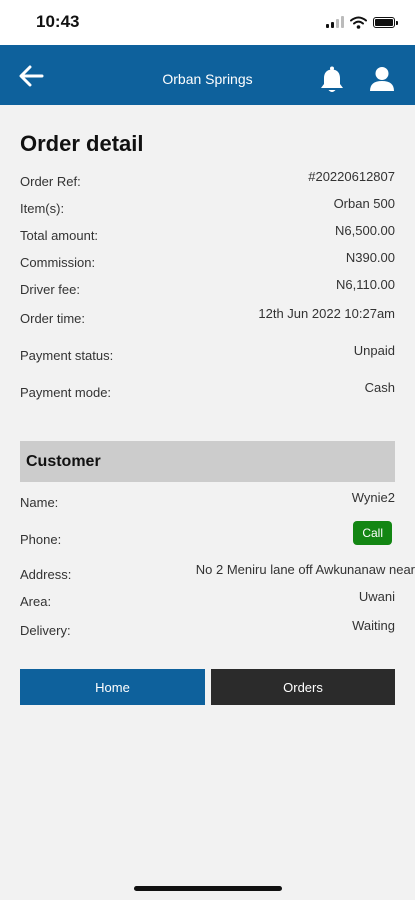 The width and height of the screenshot is (415, 900). What do you see at coordinates (59, 235) in the screenshot?
I see `total-amount-label: Total amount:` at bounding box center [59, 235].